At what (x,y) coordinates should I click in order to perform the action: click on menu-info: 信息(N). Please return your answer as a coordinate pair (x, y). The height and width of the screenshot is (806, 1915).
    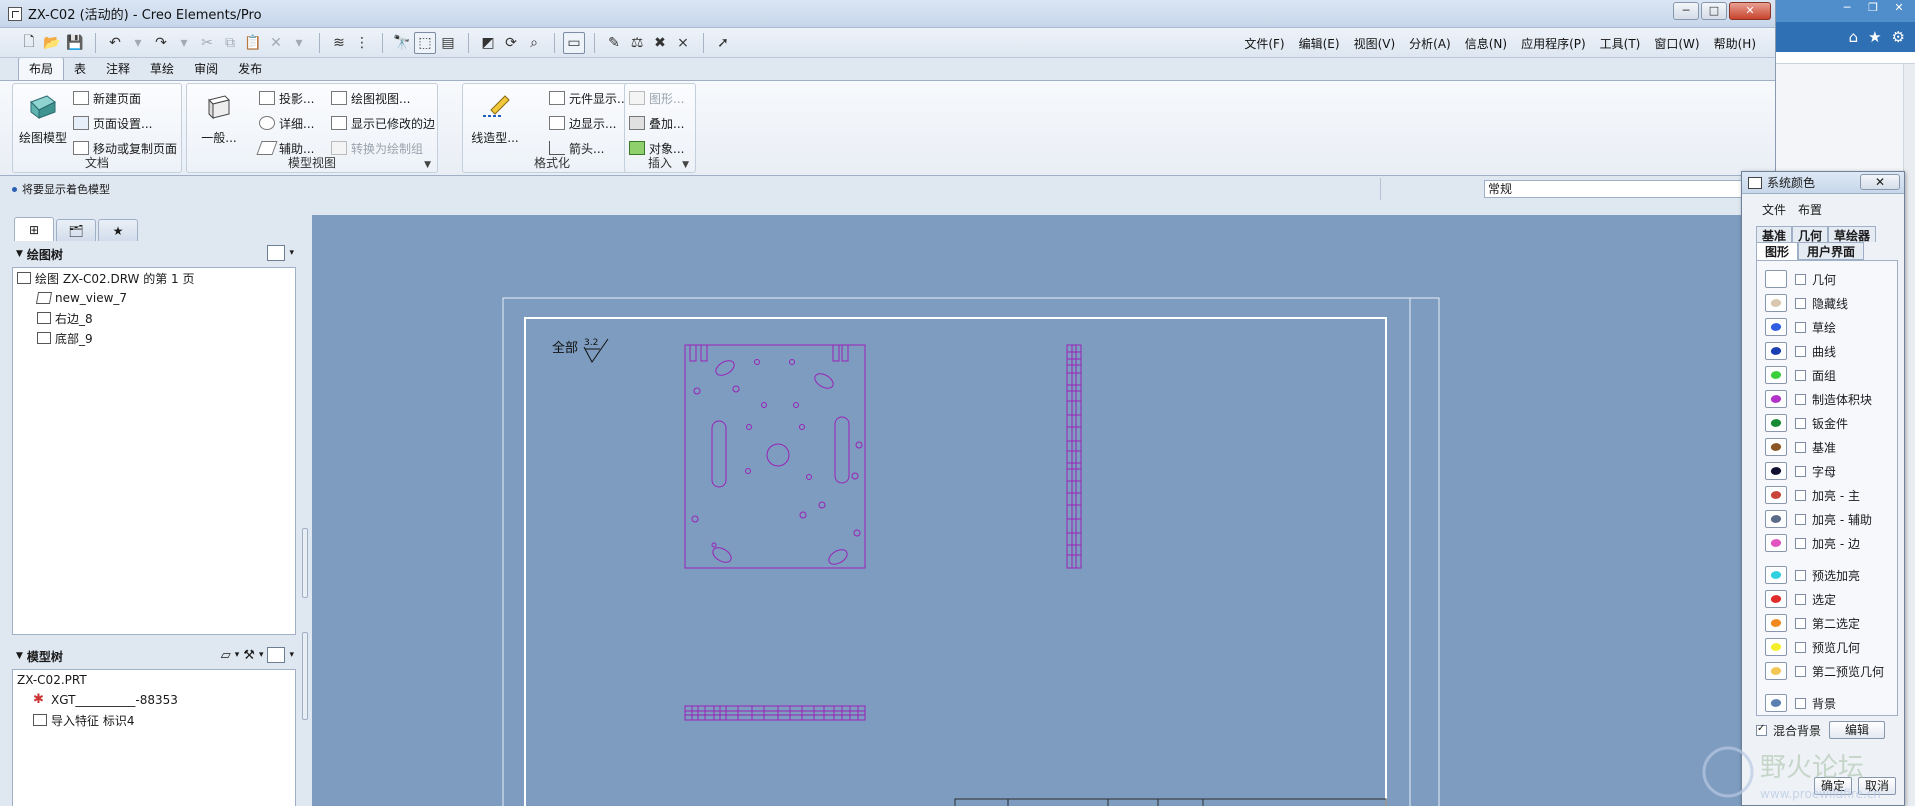
    Looking at the image, I should click on (1486, 43).